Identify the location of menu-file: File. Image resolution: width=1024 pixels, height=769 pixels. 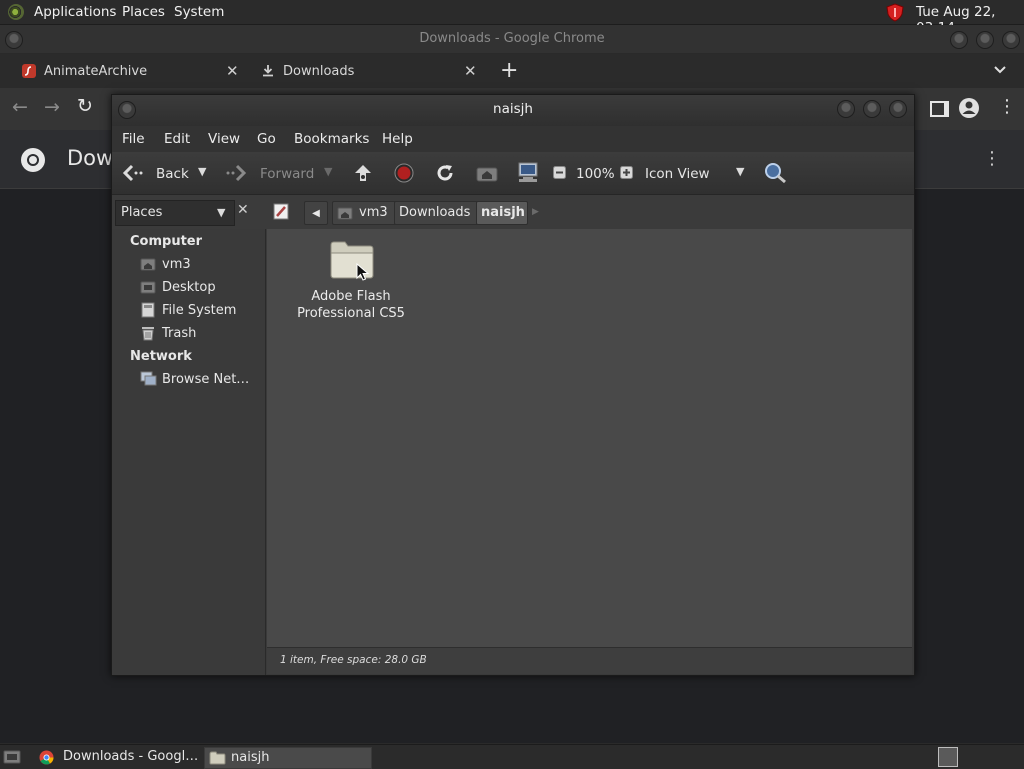
(133, 139).